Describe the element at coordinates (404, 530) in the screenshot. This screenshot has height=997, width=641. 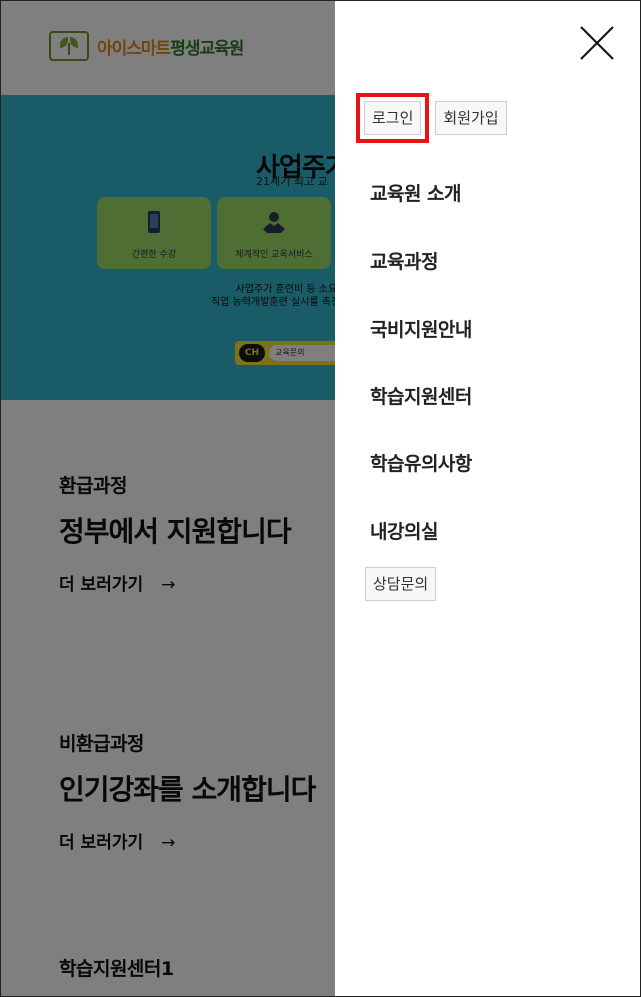
I see `menu-item-my-classroom: 내강의실` at that location.